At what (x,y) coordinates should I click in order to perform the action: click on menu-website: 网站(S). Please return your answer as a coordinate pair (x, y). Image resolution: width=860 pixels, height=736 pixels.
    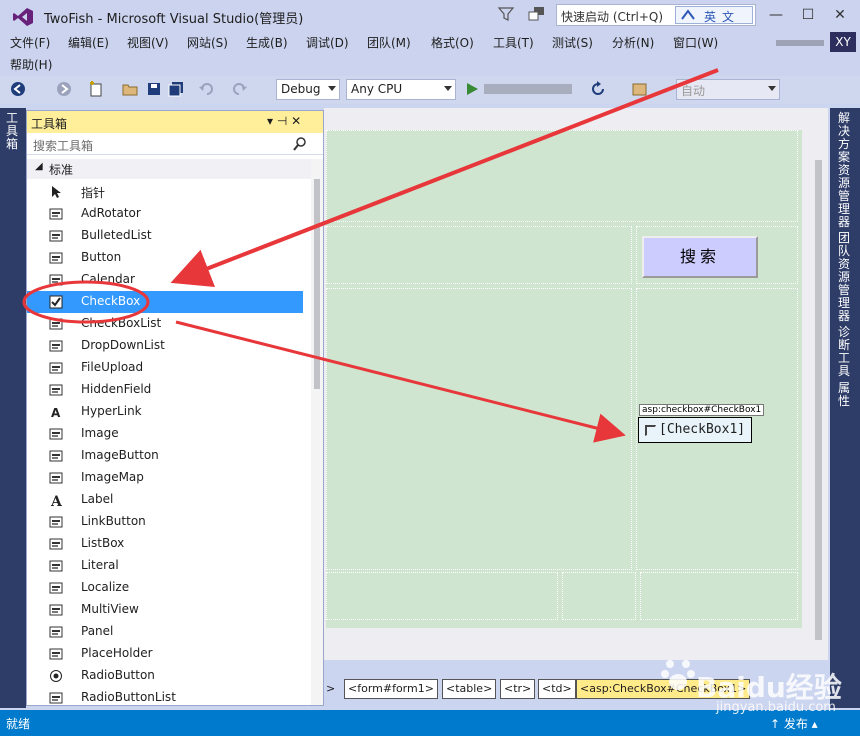
    Looking at the image, I should click on (207, 42).